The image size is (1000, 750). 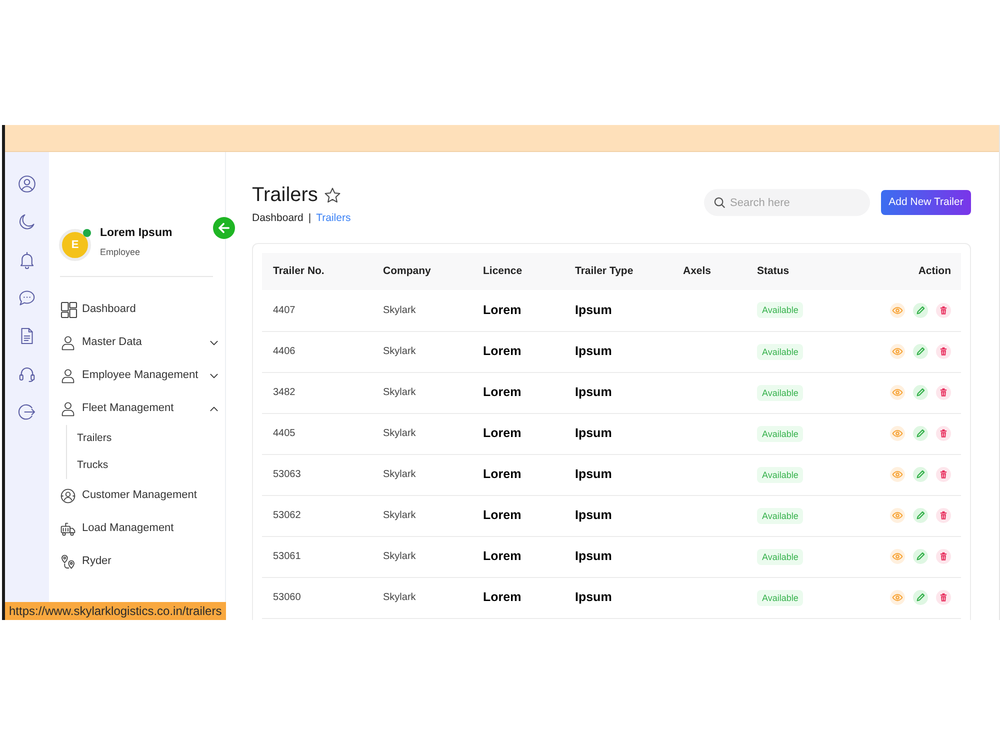 I want to click on sidebar-item: Master Data, so click(x=134, y=343).